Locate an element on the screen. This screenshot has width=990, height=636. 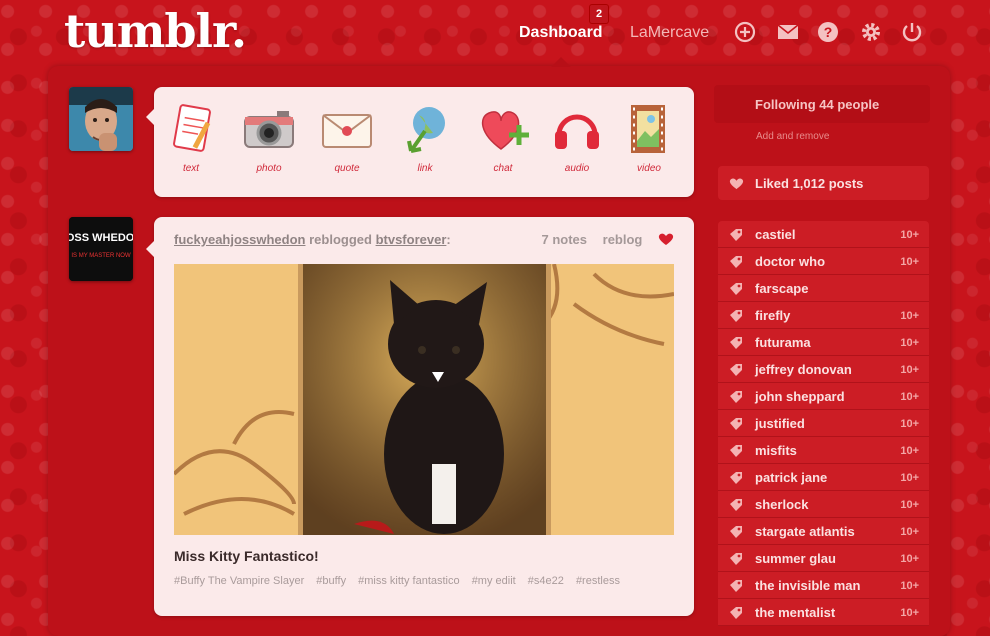
tag-name: firefly is located at coordinates (773, 315).